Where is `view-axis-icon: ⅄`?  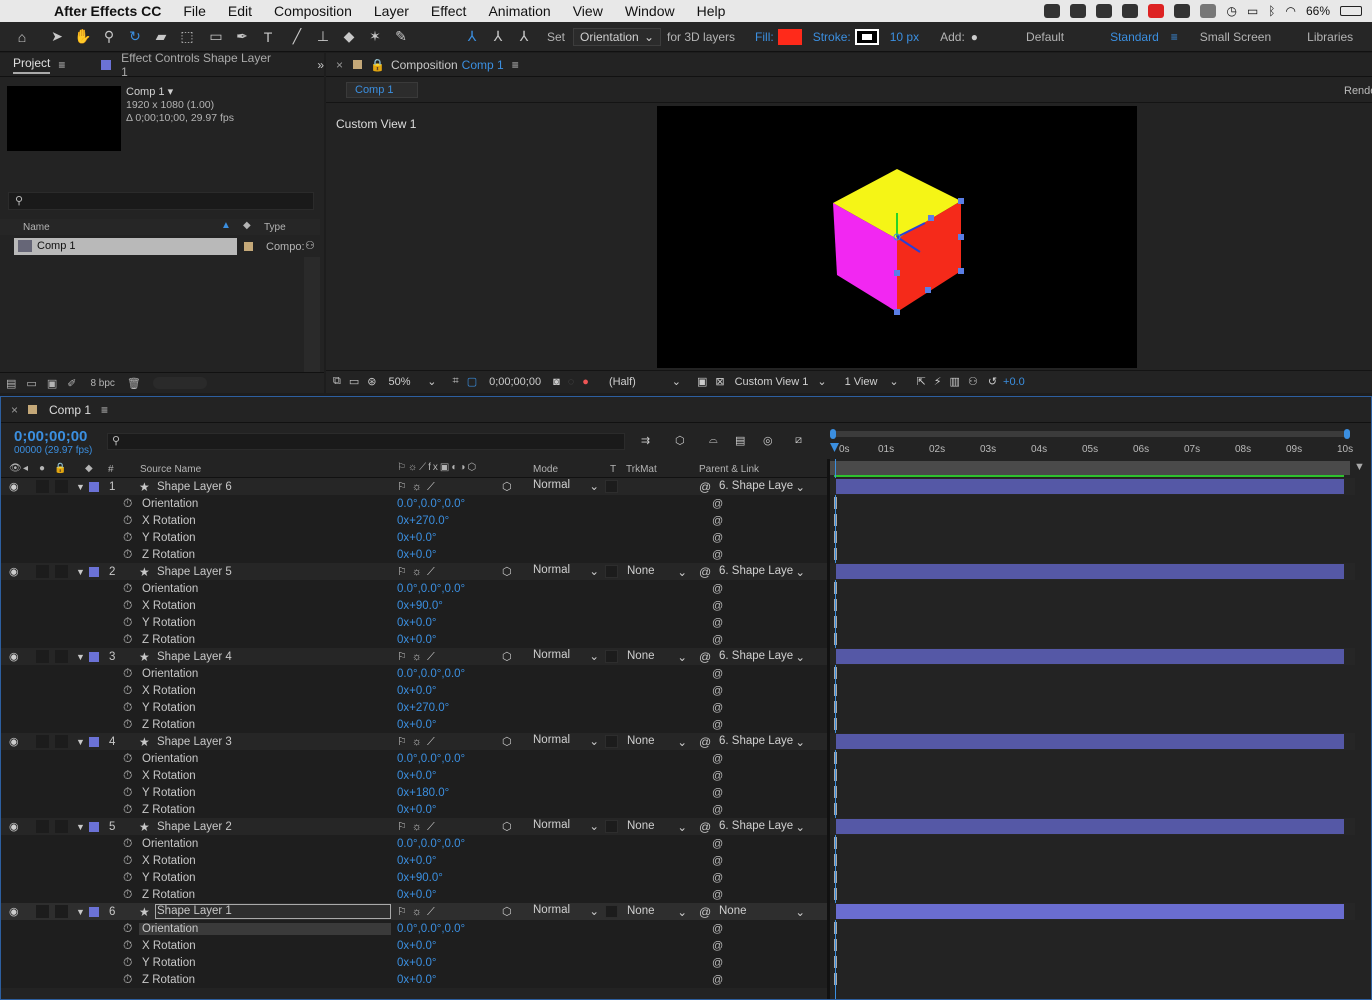
view-axis-icon: ⅄ is located at coordinates (524, 37).